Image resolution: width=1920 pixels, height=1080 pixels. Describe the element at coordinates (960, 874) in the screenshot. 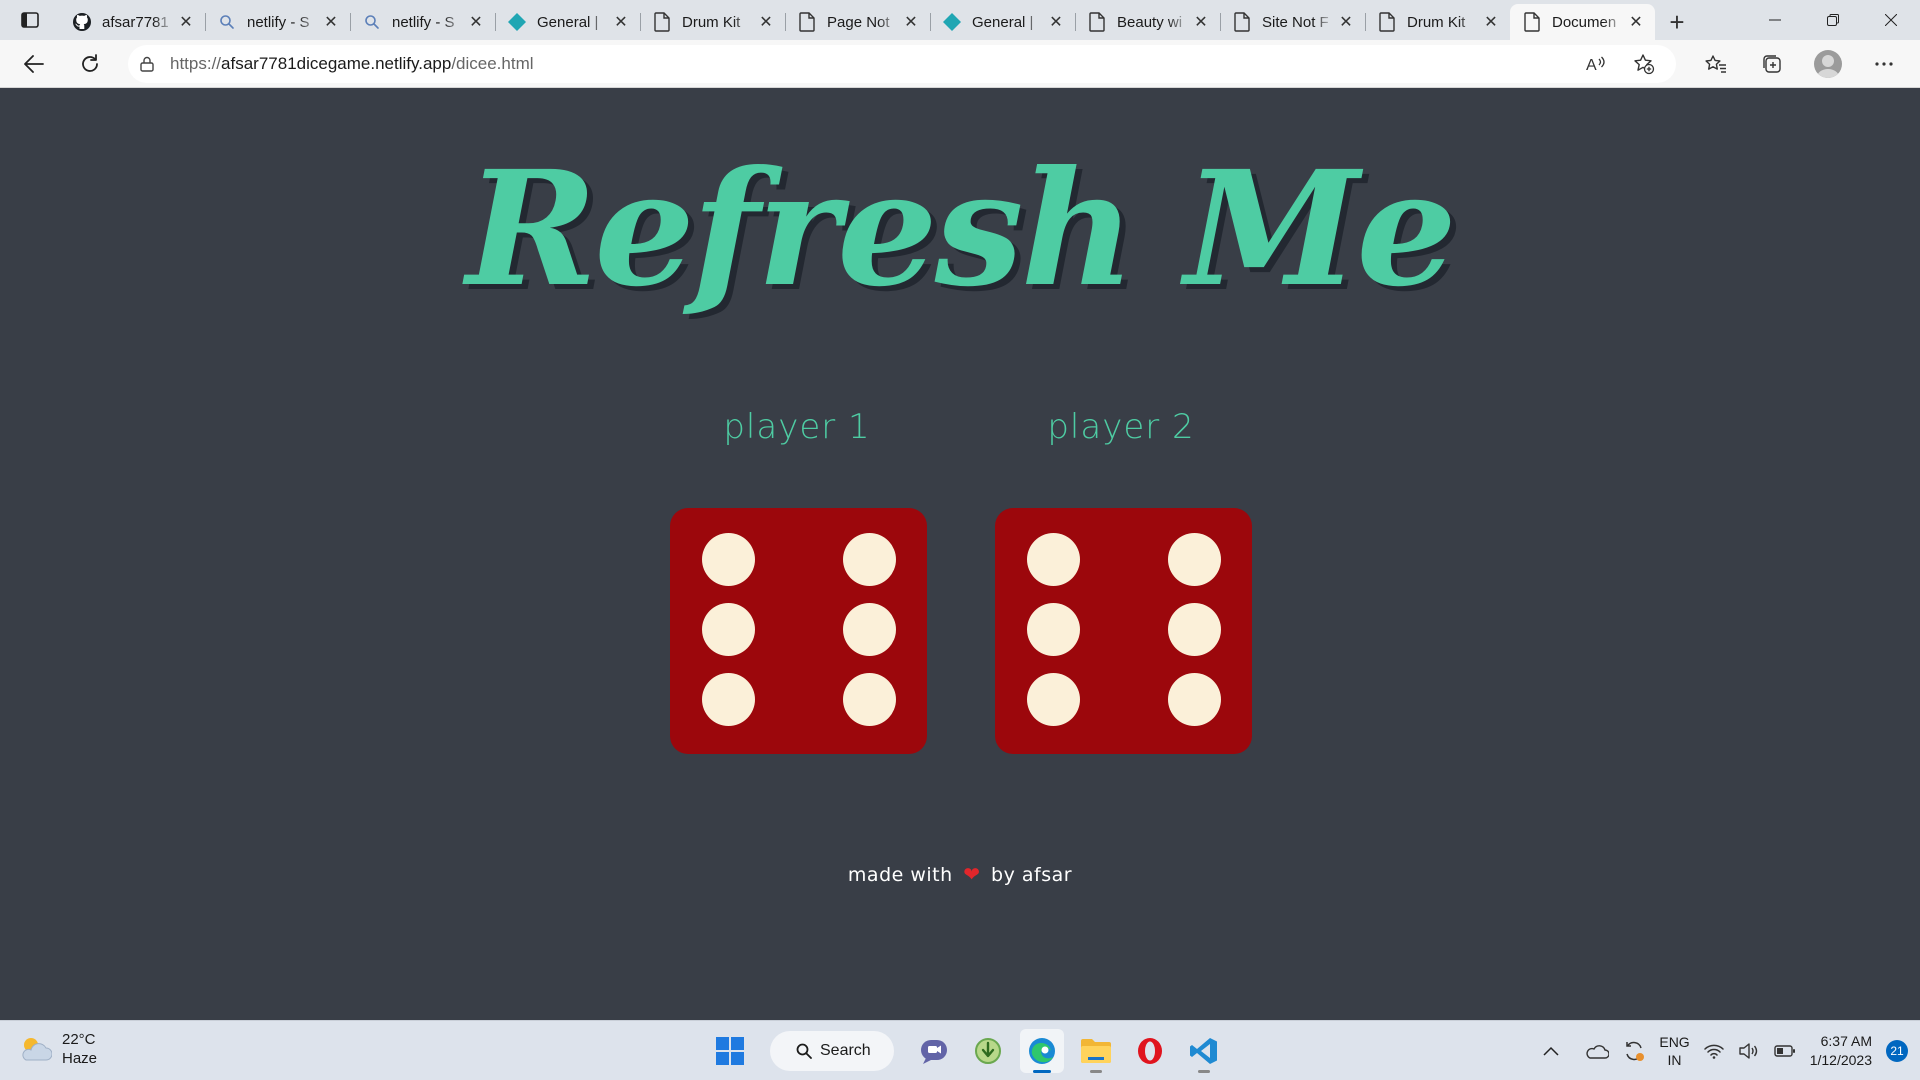

I see `footer-credit: made with ❤ by afsar` at that location.